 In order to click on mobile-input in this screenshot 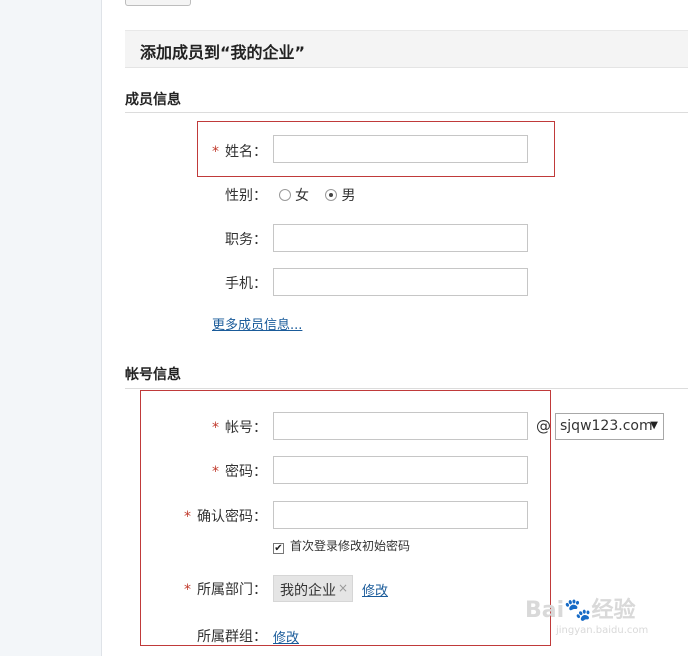, I will do `click(400, 282)`.